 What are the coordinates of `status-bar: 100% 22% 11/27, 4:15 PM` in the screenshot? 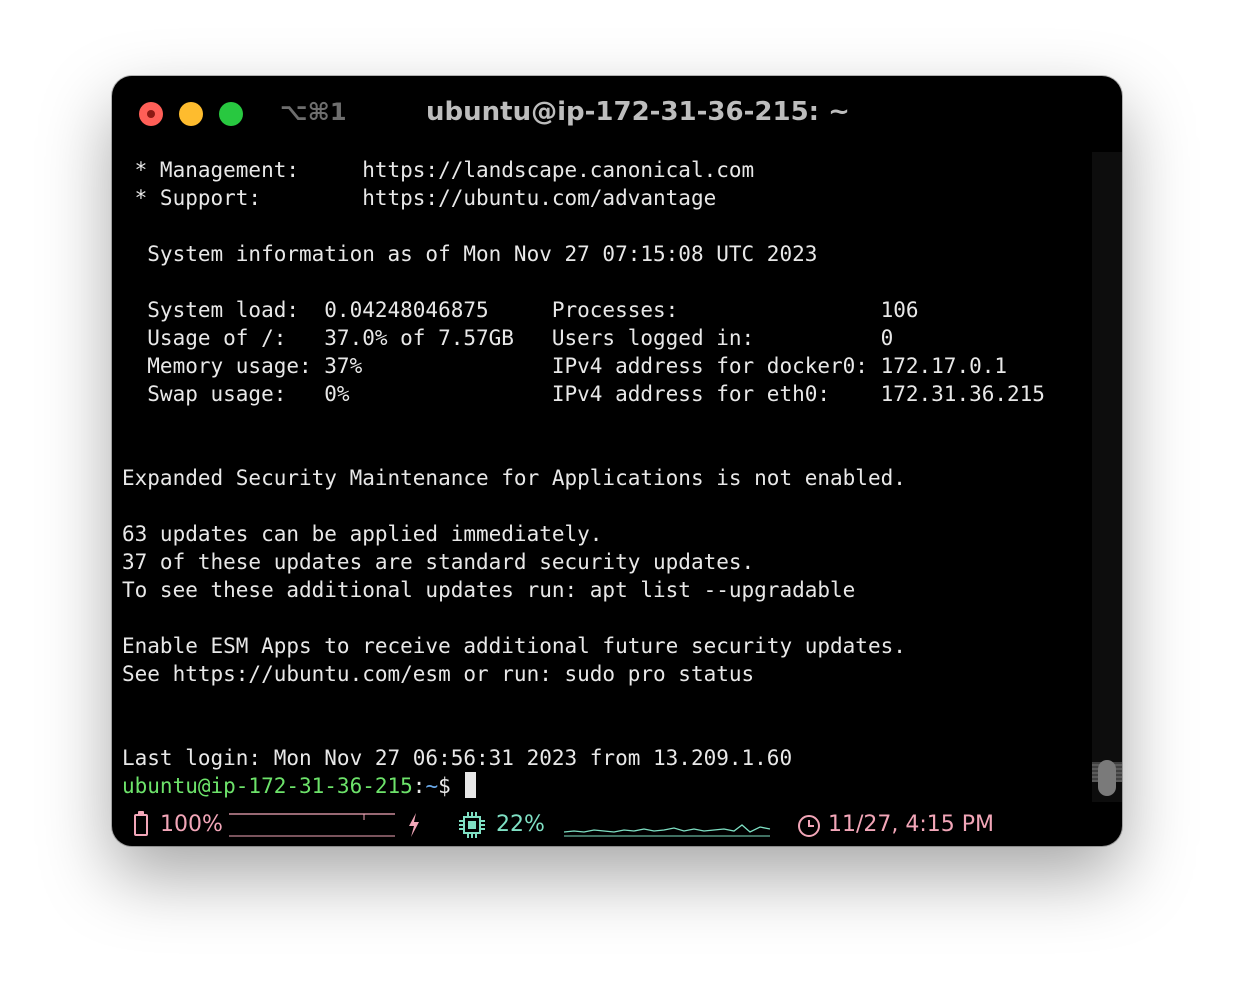 It's located at (617, 826).